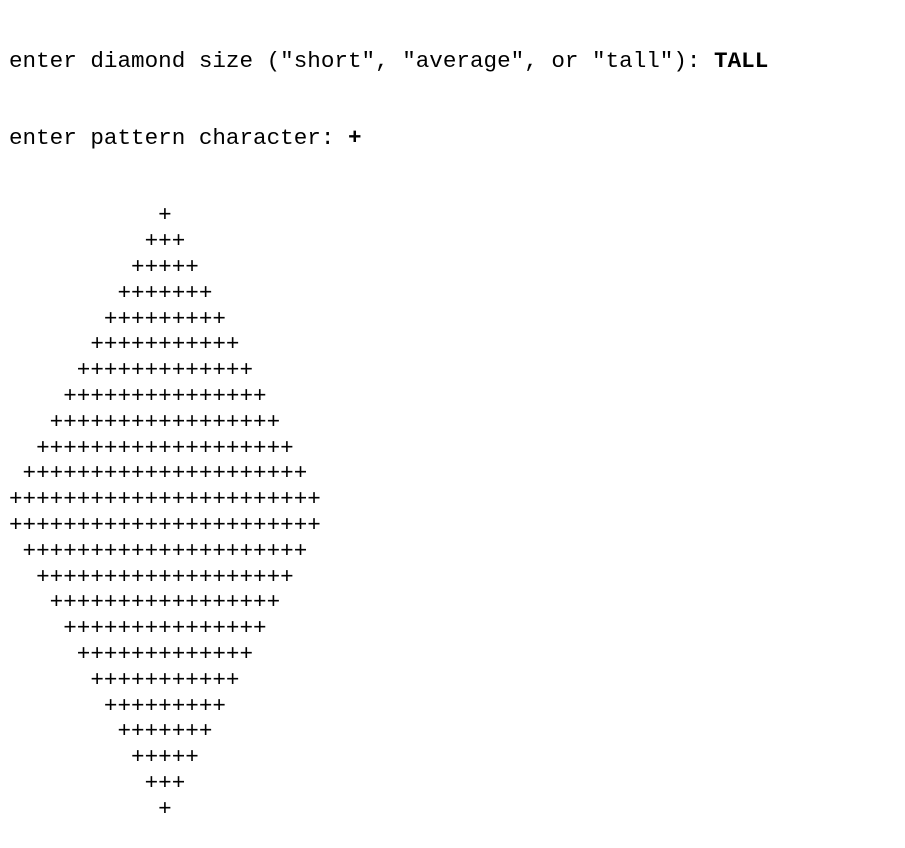  What do you see at coordinates (355, 138) in the screenshot?
I see `character-input-value: +` at bounding box center [355, 138].